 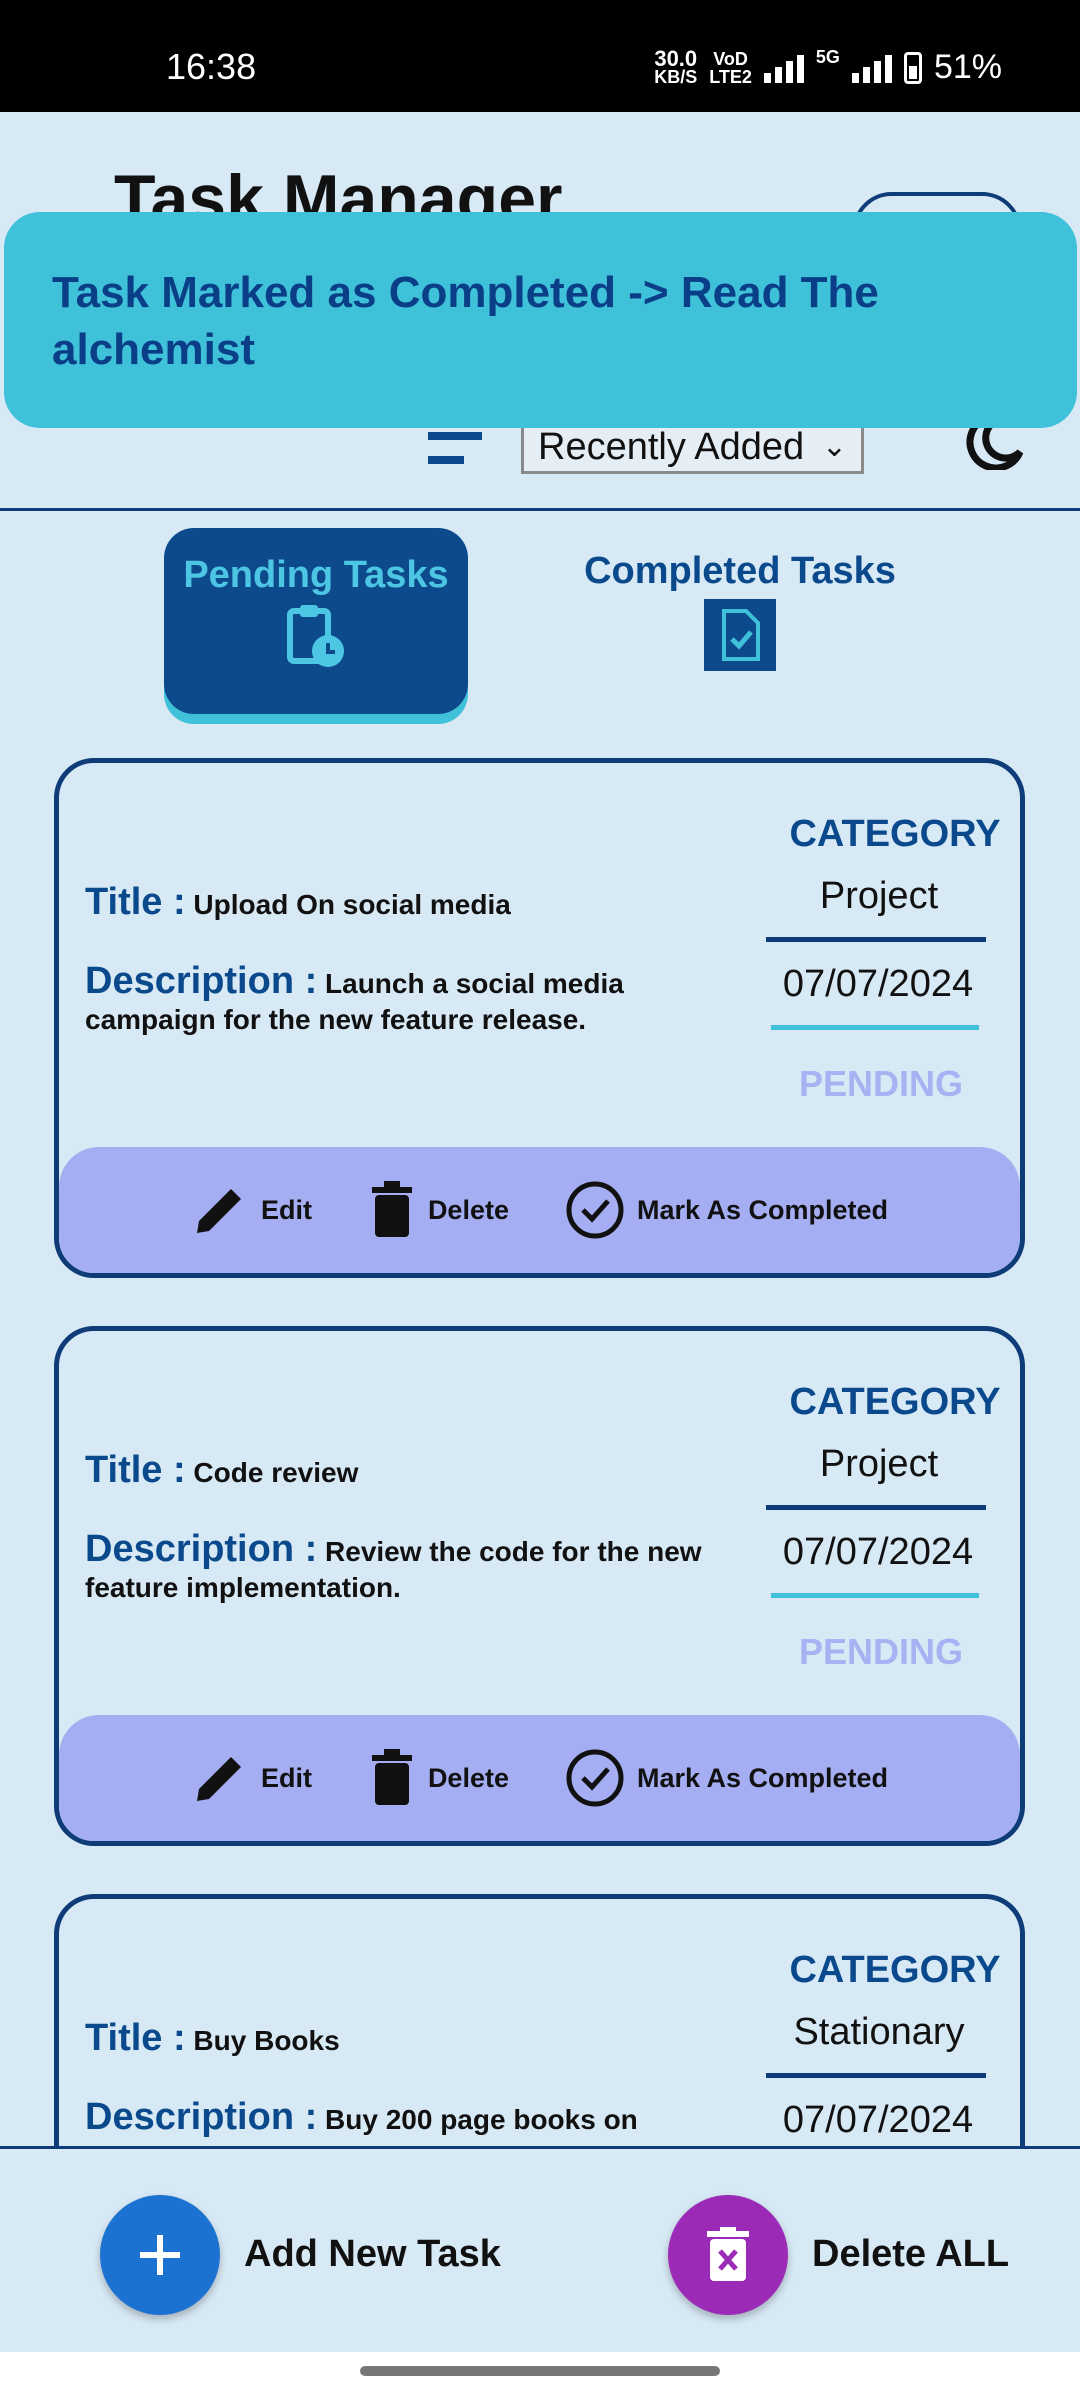 What do you see at coordinates (676, 76) in the screenshot?
I see `network-speed-unit: KB/S` at bounding box center [676, 76].